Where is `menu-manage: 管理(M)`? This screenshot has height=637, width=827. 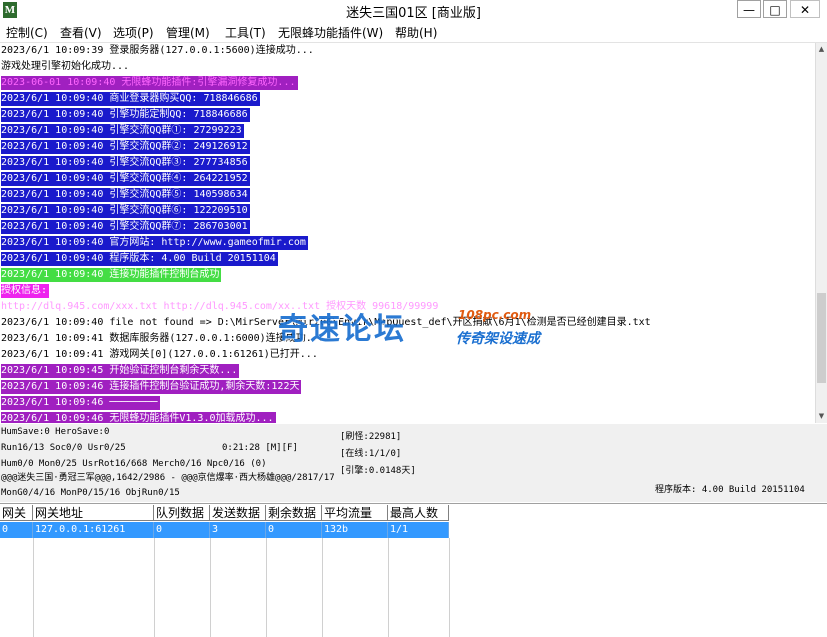
menu-manage: 管理(M) is located at coordinates (188, 32).